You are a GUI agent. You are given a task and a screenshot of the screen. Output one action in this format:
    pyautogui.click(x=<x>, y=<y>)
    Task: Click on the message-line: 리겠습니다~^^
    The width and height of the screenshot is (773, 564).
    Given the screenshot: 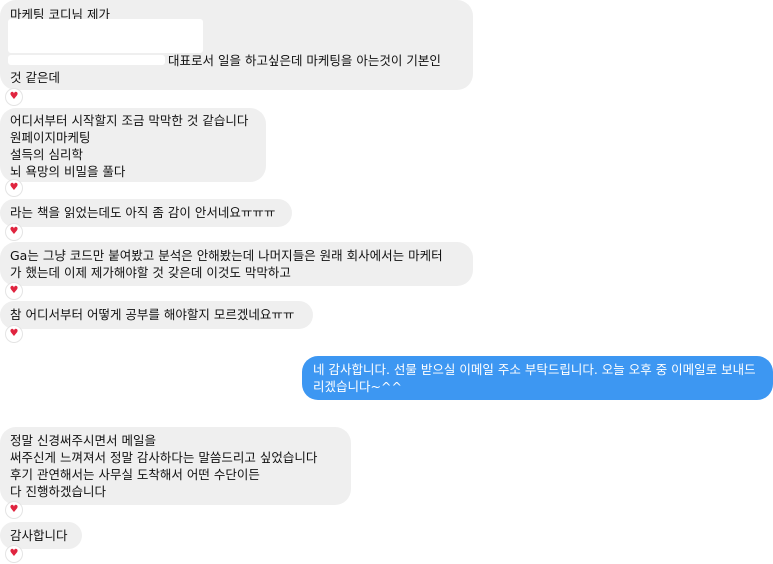 What is the action you would take?
    pyautogui.click(x=357, y=386)
    